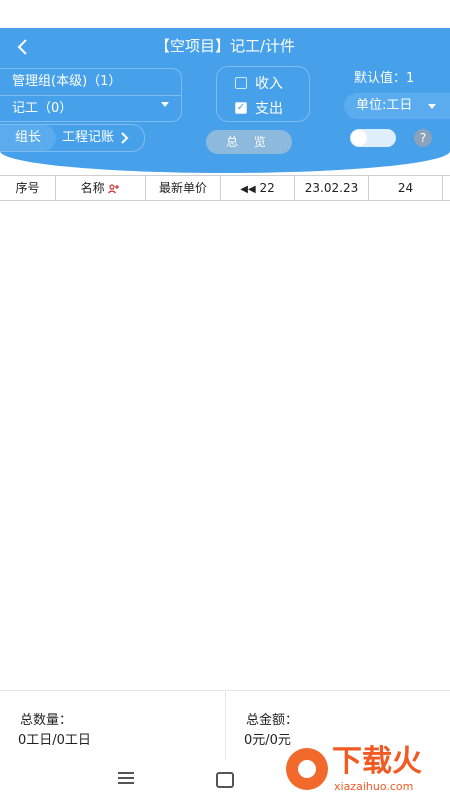 This screenshot has width=450, height=800. Describe the element at coordinates (225, 46) in the screenshot. I see `page-title: 【空项目】记工/计件` at that location.